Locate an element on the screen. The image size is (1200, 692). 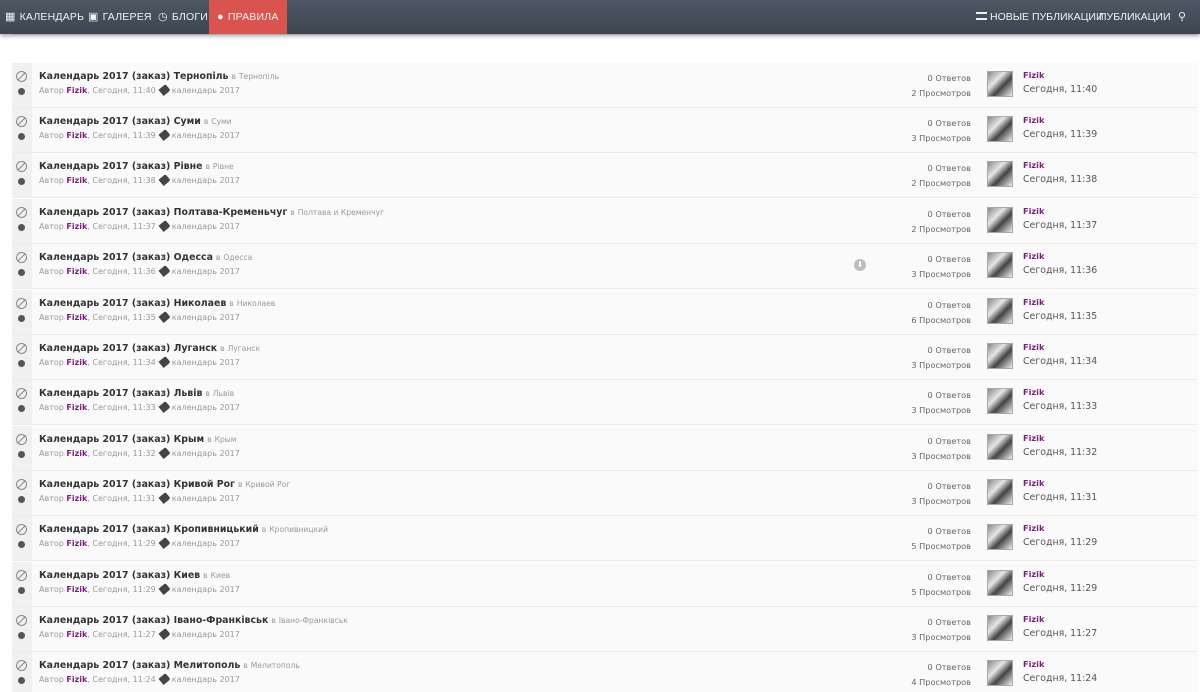
last-post-time: Сегодня, 11:32 is located at coordinates (1060, 452).